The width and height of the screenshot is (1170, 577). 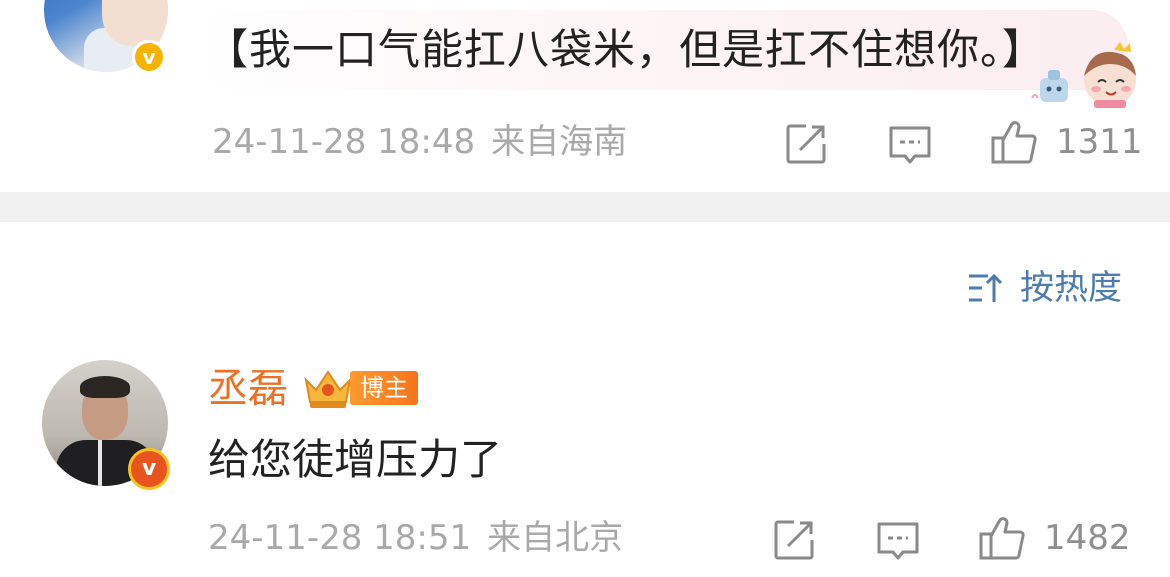 I want to click on sort-icon, so click(x=986, y=287).